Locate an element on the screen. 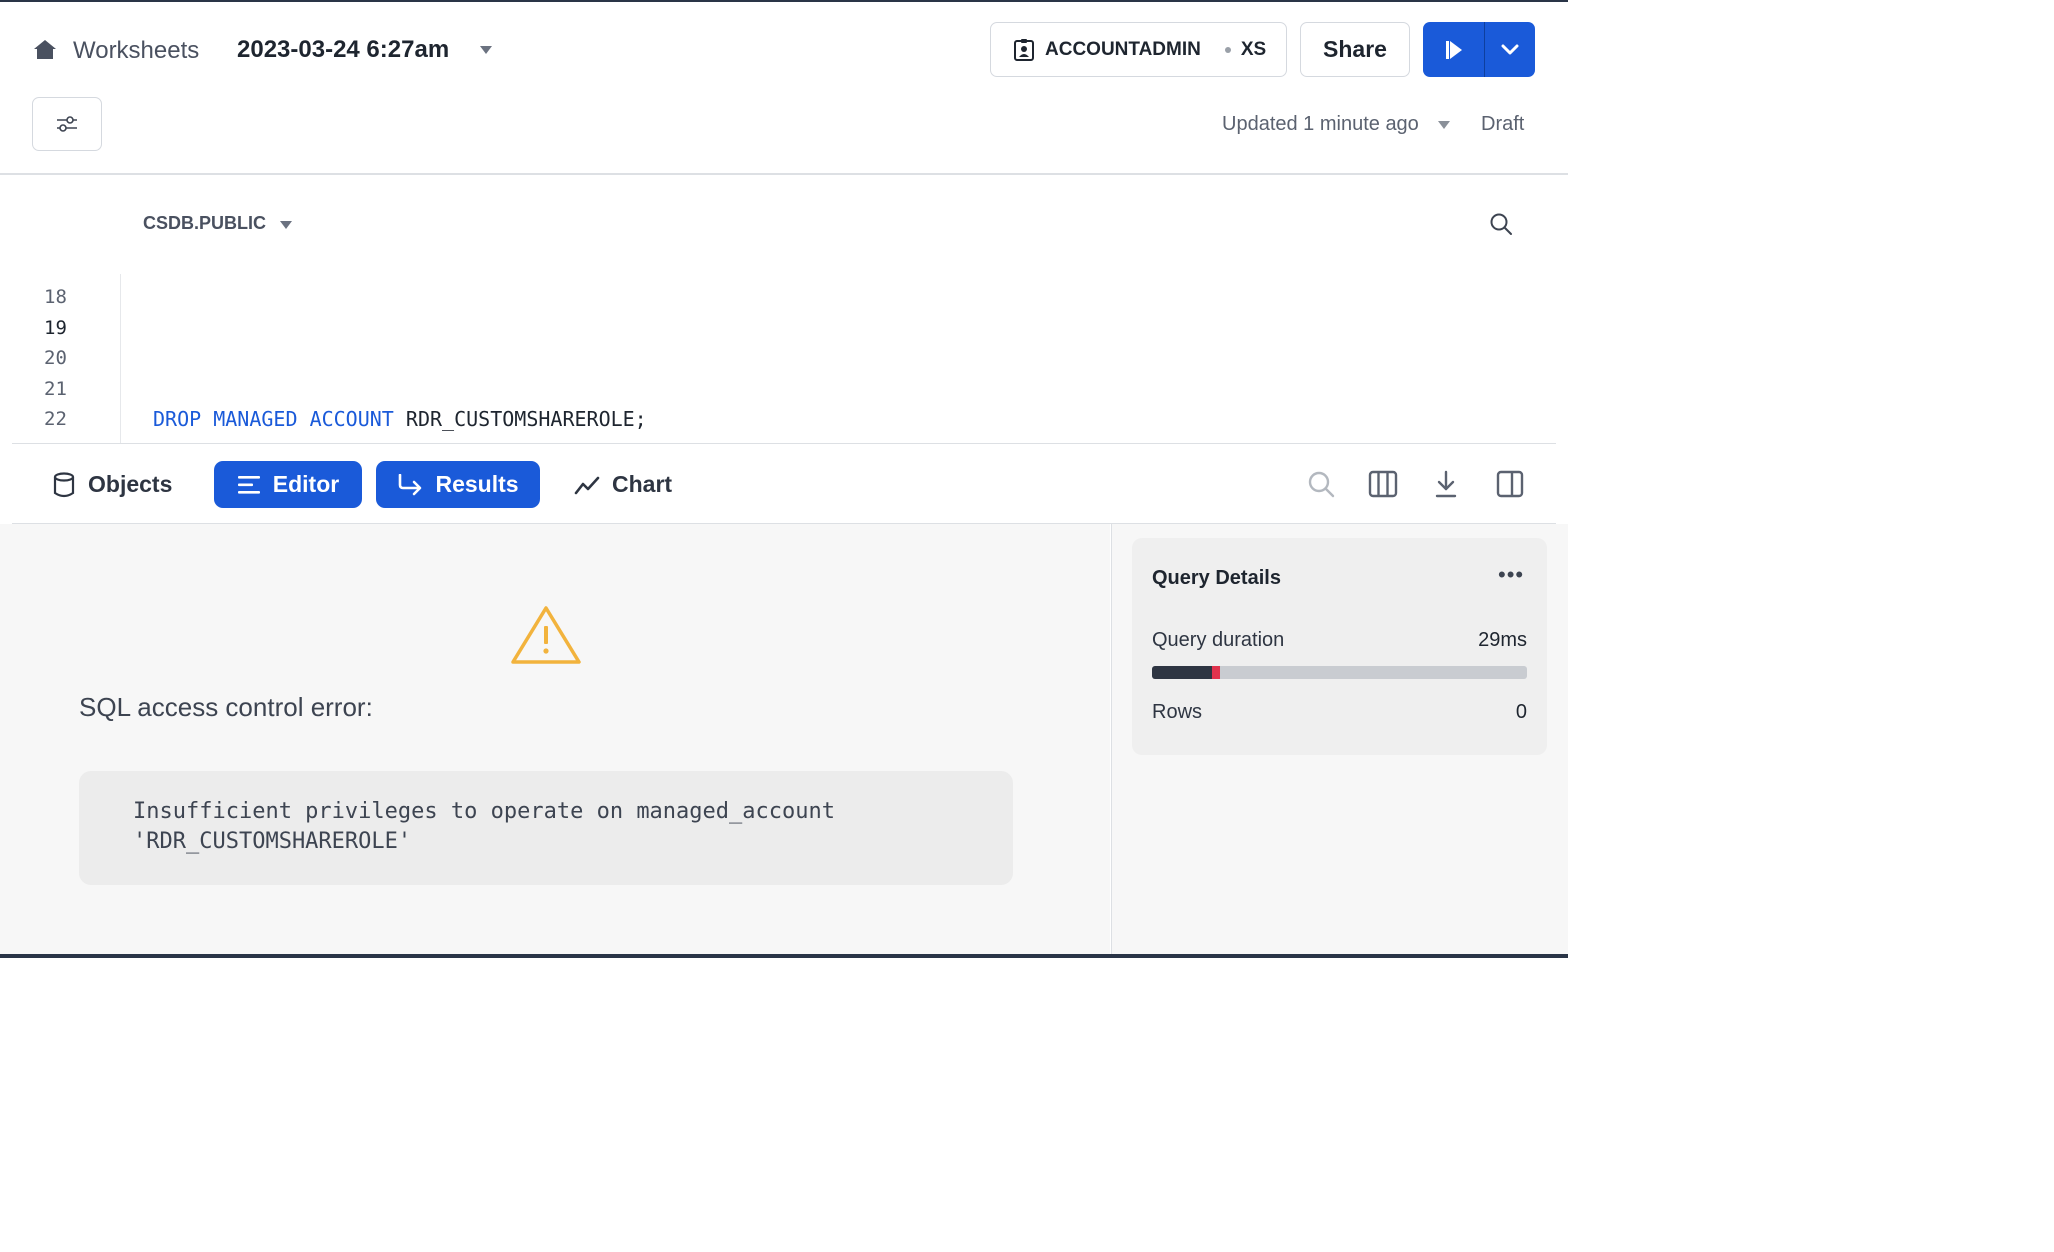  query-duration-bar is located at coordinates (1339, 672).